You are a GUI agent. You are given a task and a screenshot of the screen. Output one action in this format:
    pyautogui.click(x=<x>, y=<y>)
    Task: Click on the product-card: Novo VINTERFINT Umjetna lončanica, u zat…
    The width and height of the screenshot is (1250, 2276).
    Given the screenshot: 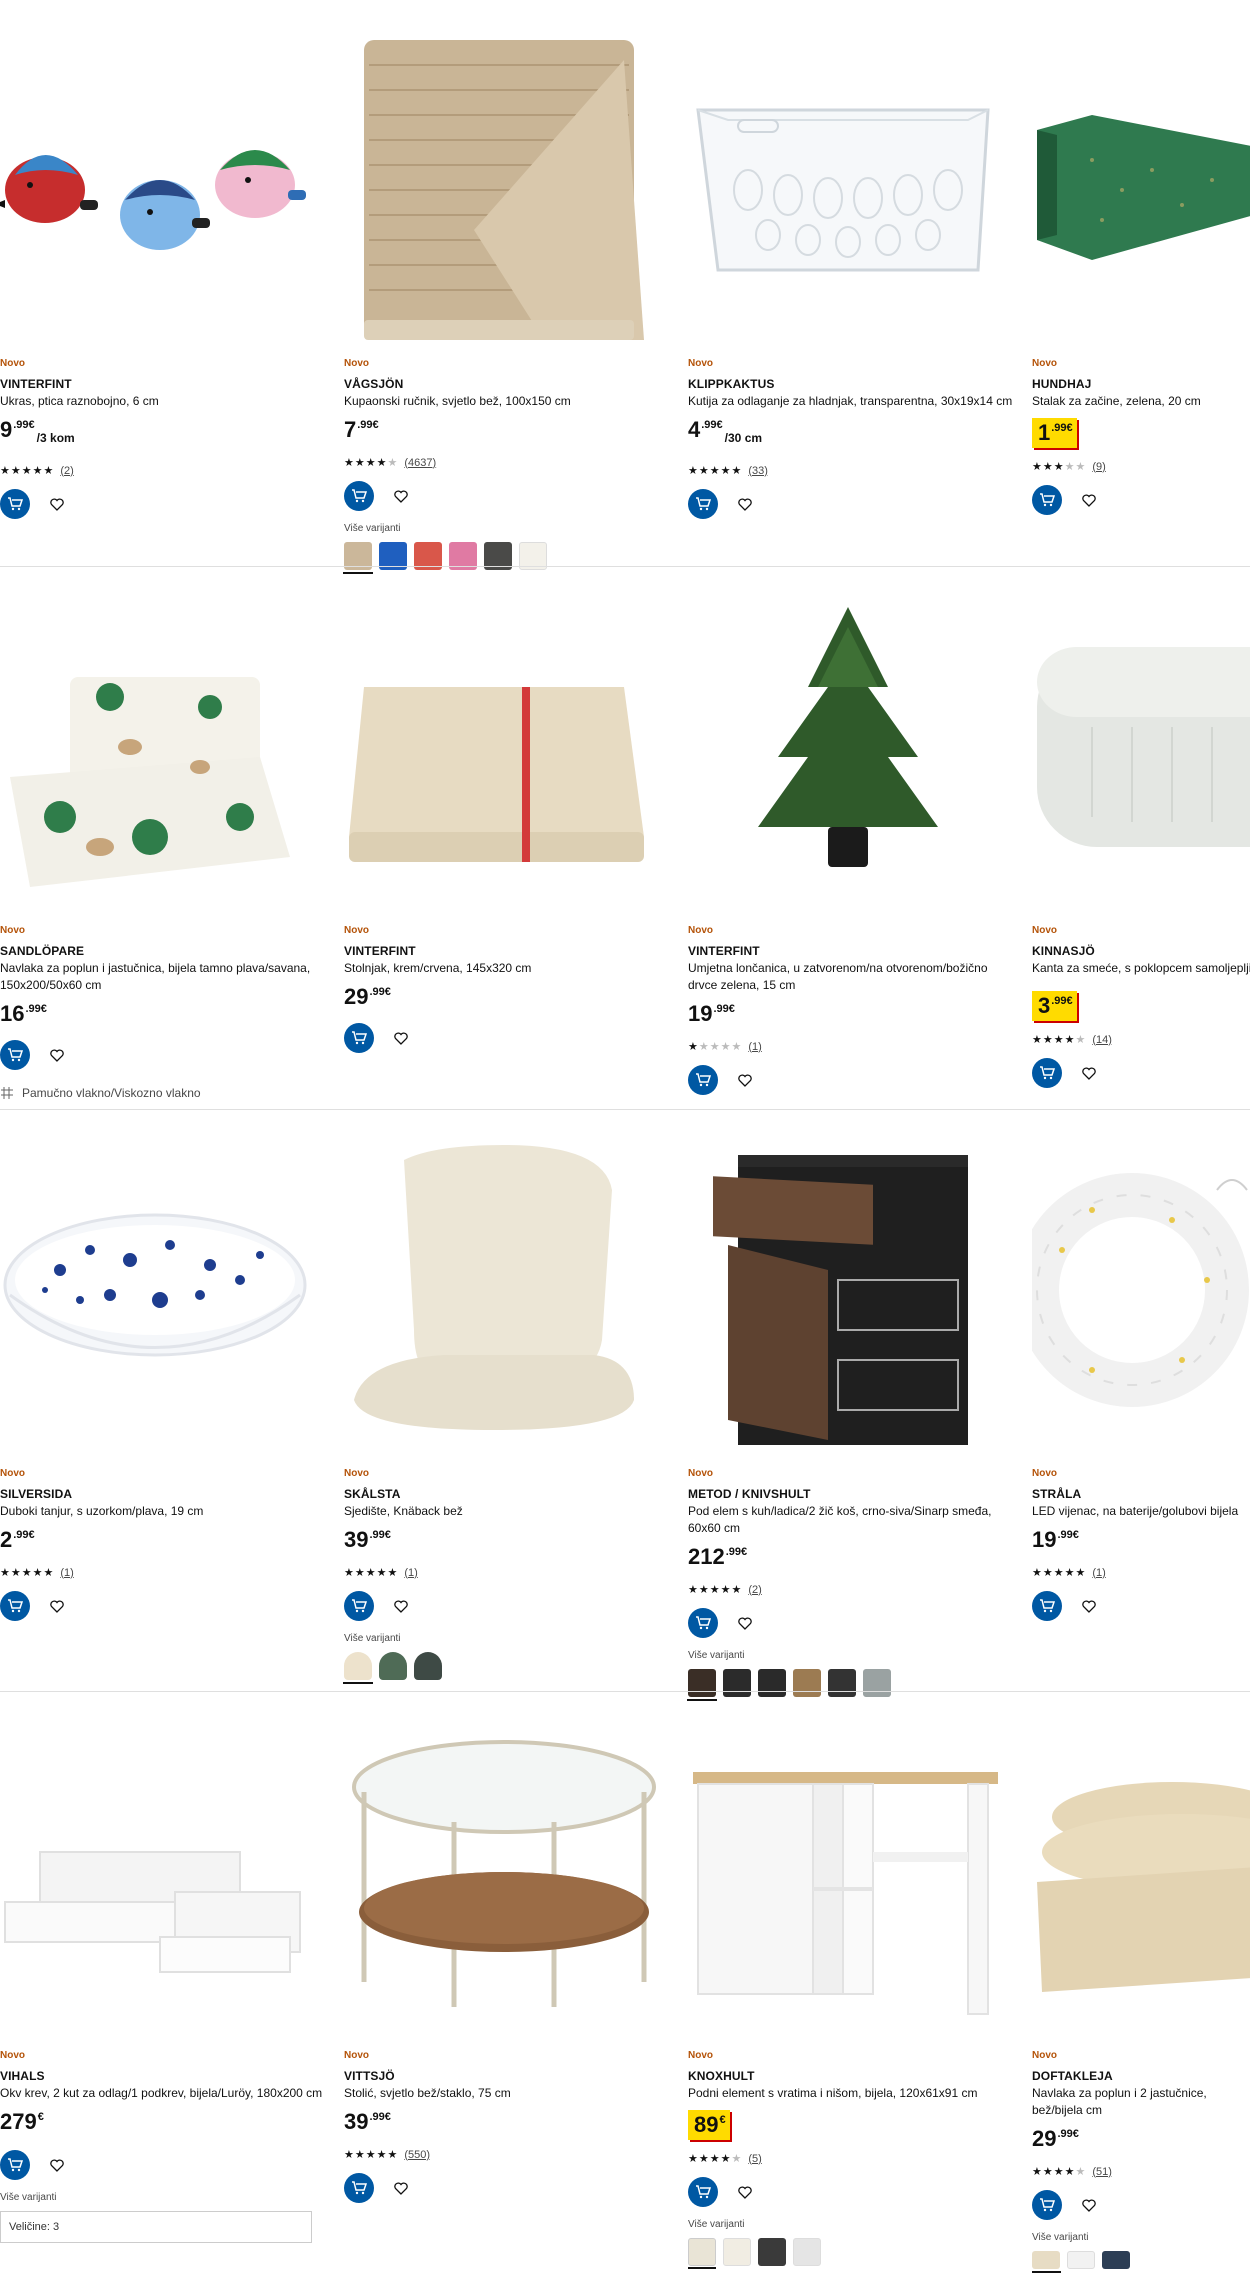 What is the action you would take?
    pyautogui.click(x=853, y=838)
    